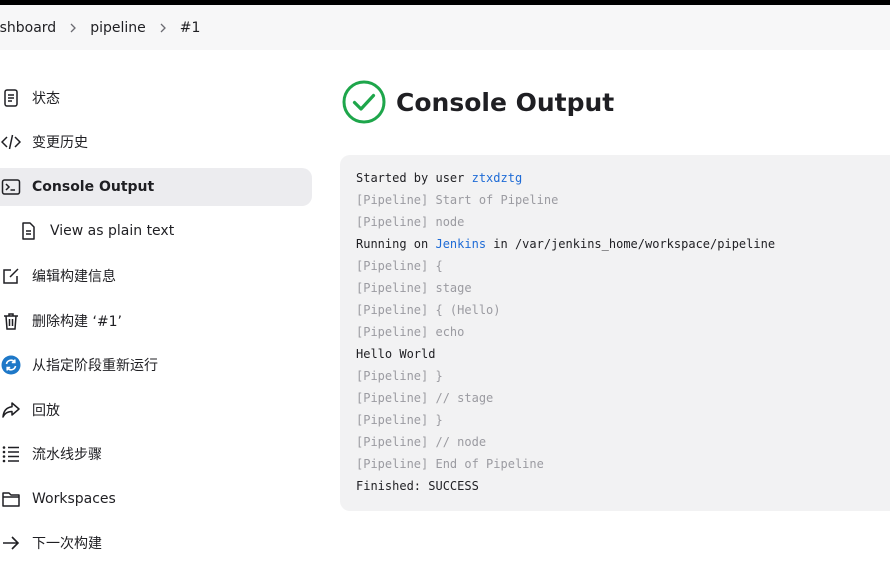 Image resolution: width=890 pixels, height=562 pixels. What do you see at coordinates (11, 321) in the screenshot?
I see `trash-icon` at bounding box center [11, 321].